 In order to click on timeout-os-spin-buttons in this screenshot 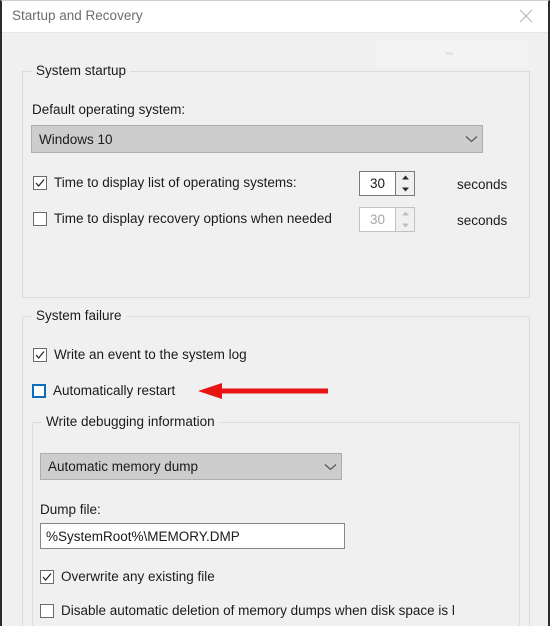, I will do `click(405, 183)`.